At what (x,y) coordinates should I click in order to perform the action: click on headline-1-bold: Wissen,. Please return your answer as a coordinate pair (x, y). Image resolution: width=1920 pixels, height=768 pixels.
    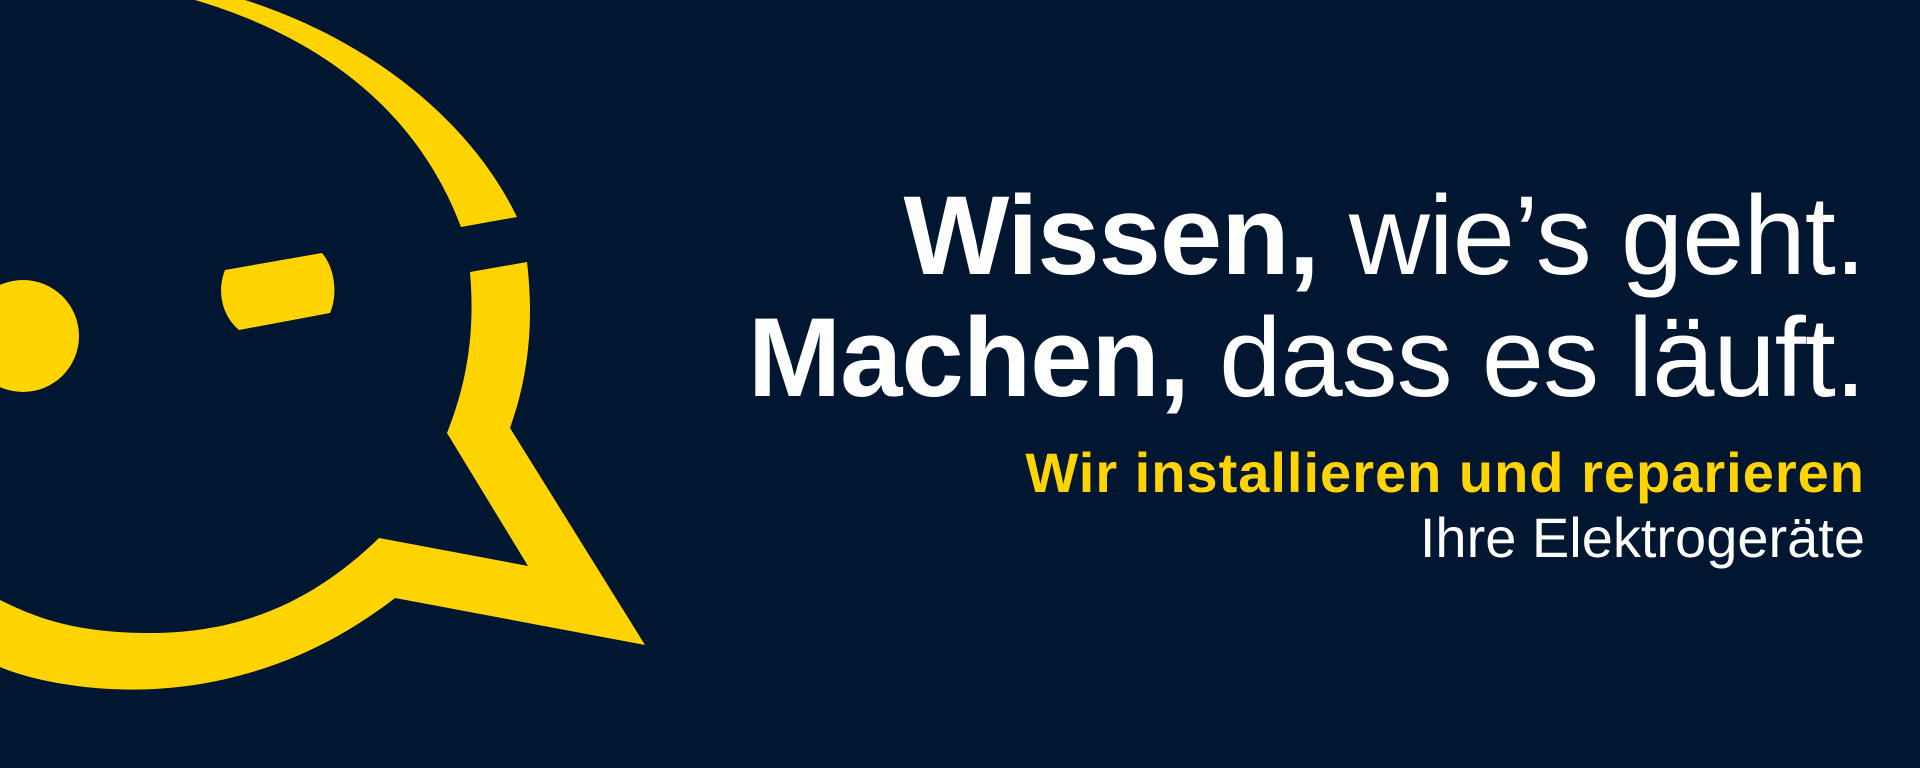
    Looking at the image, I should click on (1111, 235).